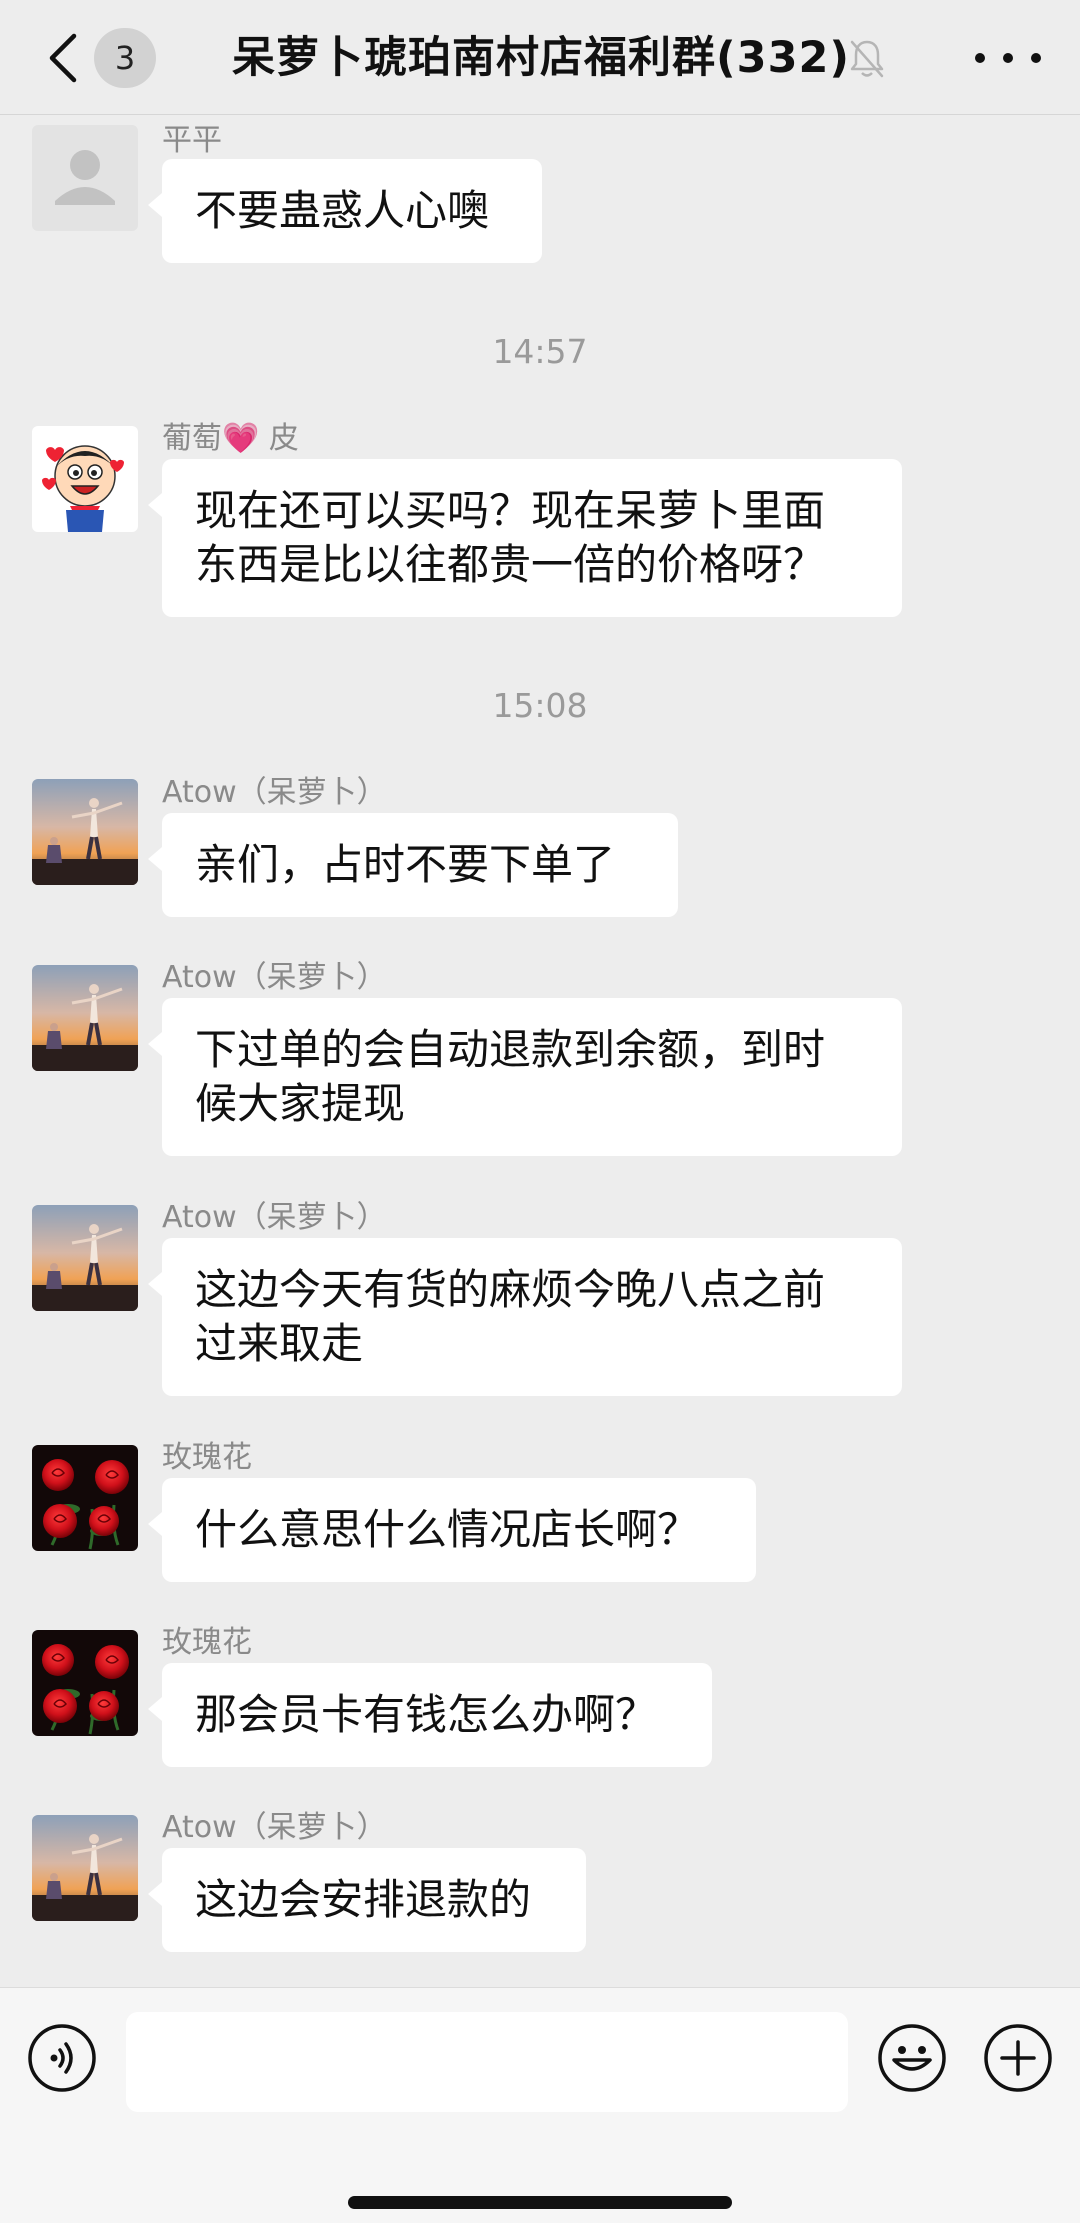  What do you see at coordinates (540, 705) in the screenshot?
I see `timestamp: 15:08` at bounding box center [540, 705].